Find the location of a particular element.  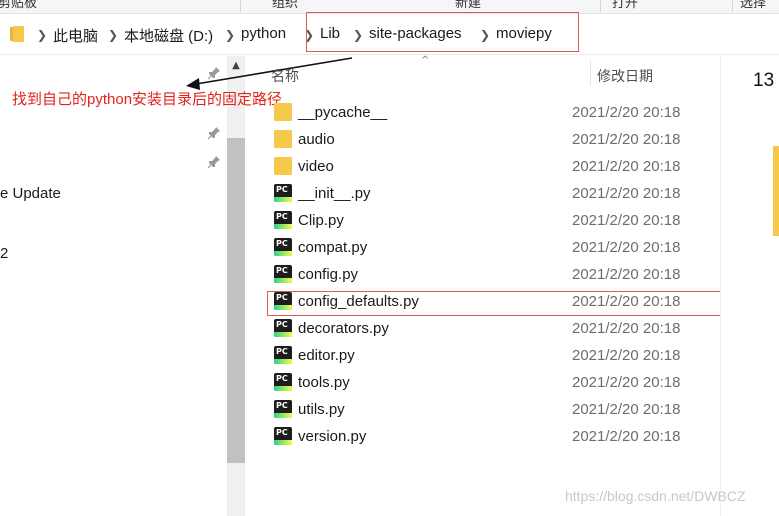

breadcrumb-local-disk: 本地磁盘 (D:) is located at coordinates (168, 35).